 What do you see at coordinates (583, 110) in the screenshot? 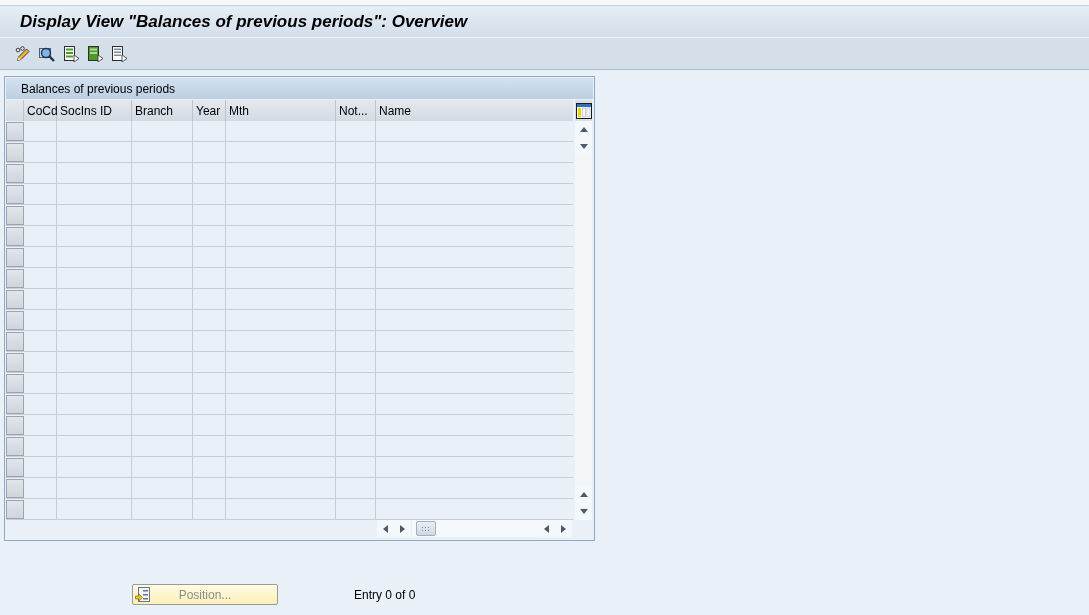
I see `column-settings-icon` at bounding box center [583, 110].